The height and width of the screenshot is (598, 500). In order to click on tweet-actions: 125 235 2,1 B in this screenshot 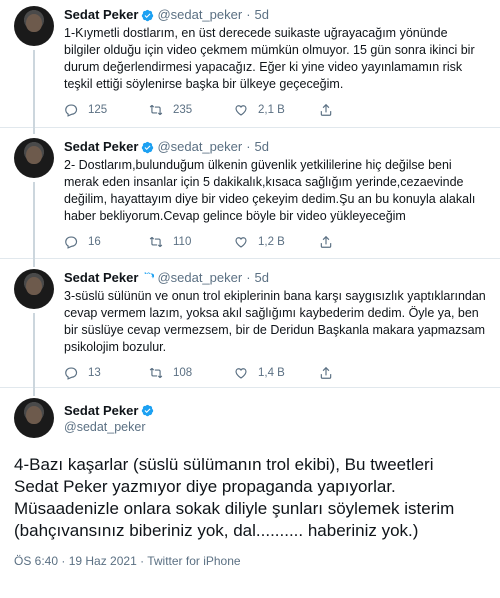, I will do `click(275, 110)`.